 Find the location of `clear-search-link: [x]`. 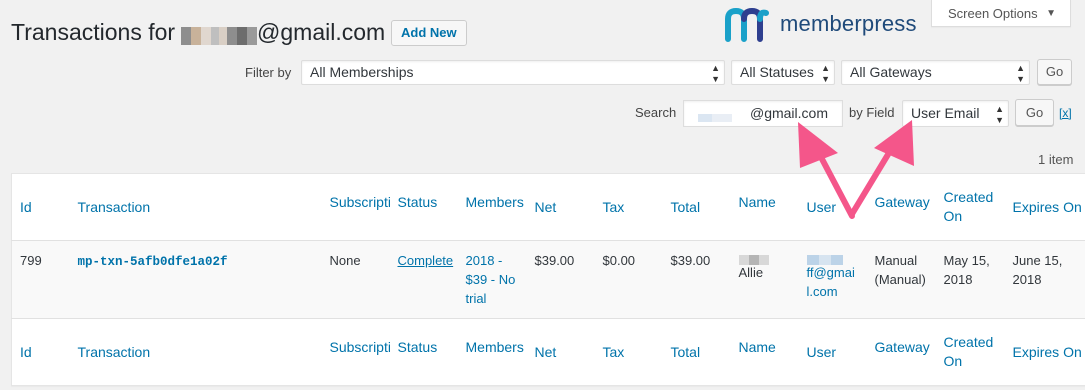

clear-search-link: [x] is located at coordinates (1065, 113).